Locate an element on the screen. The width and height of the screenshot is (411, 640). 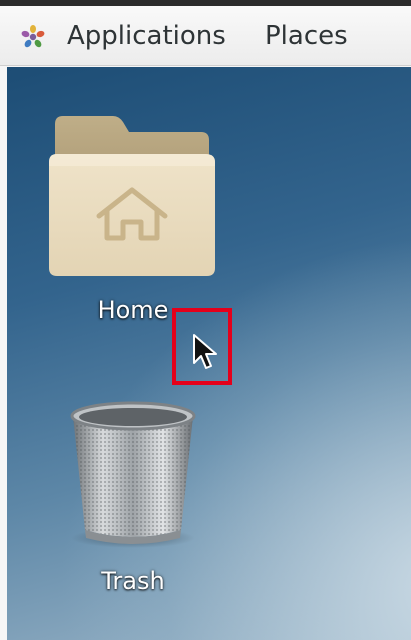
places-menu: Places is located at coordinates (306, 36).